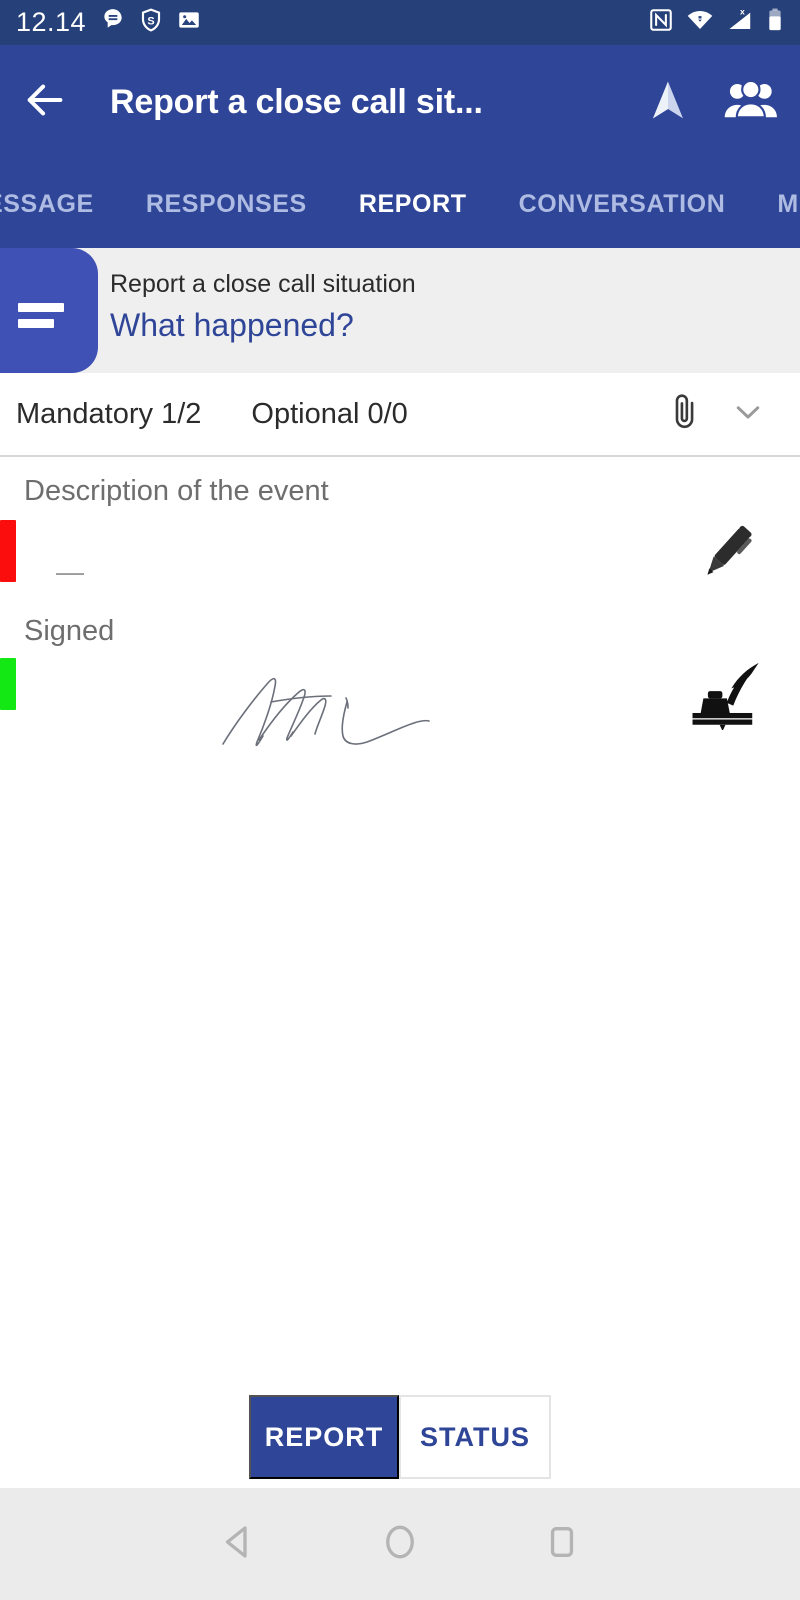 This screenshot has height=1600, width=800. Describe the element at coordinates (726, 414) in the screenshot. I see `counter-row-actions` at that location.